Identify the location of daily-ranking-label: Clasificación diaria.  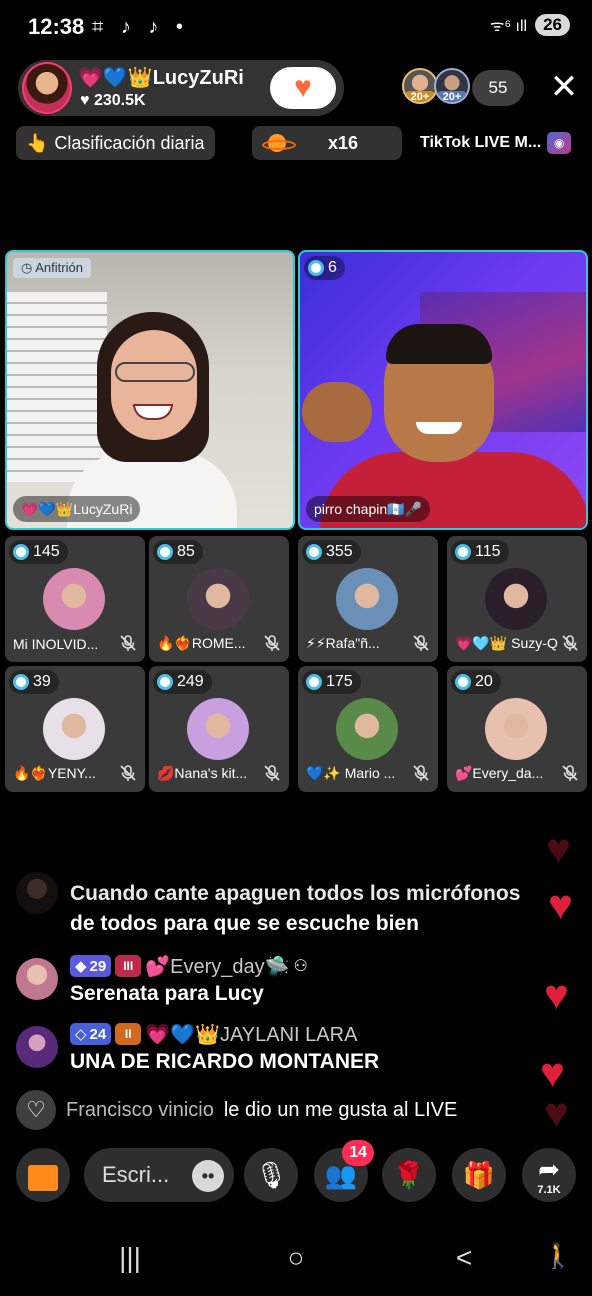
(129, 142).